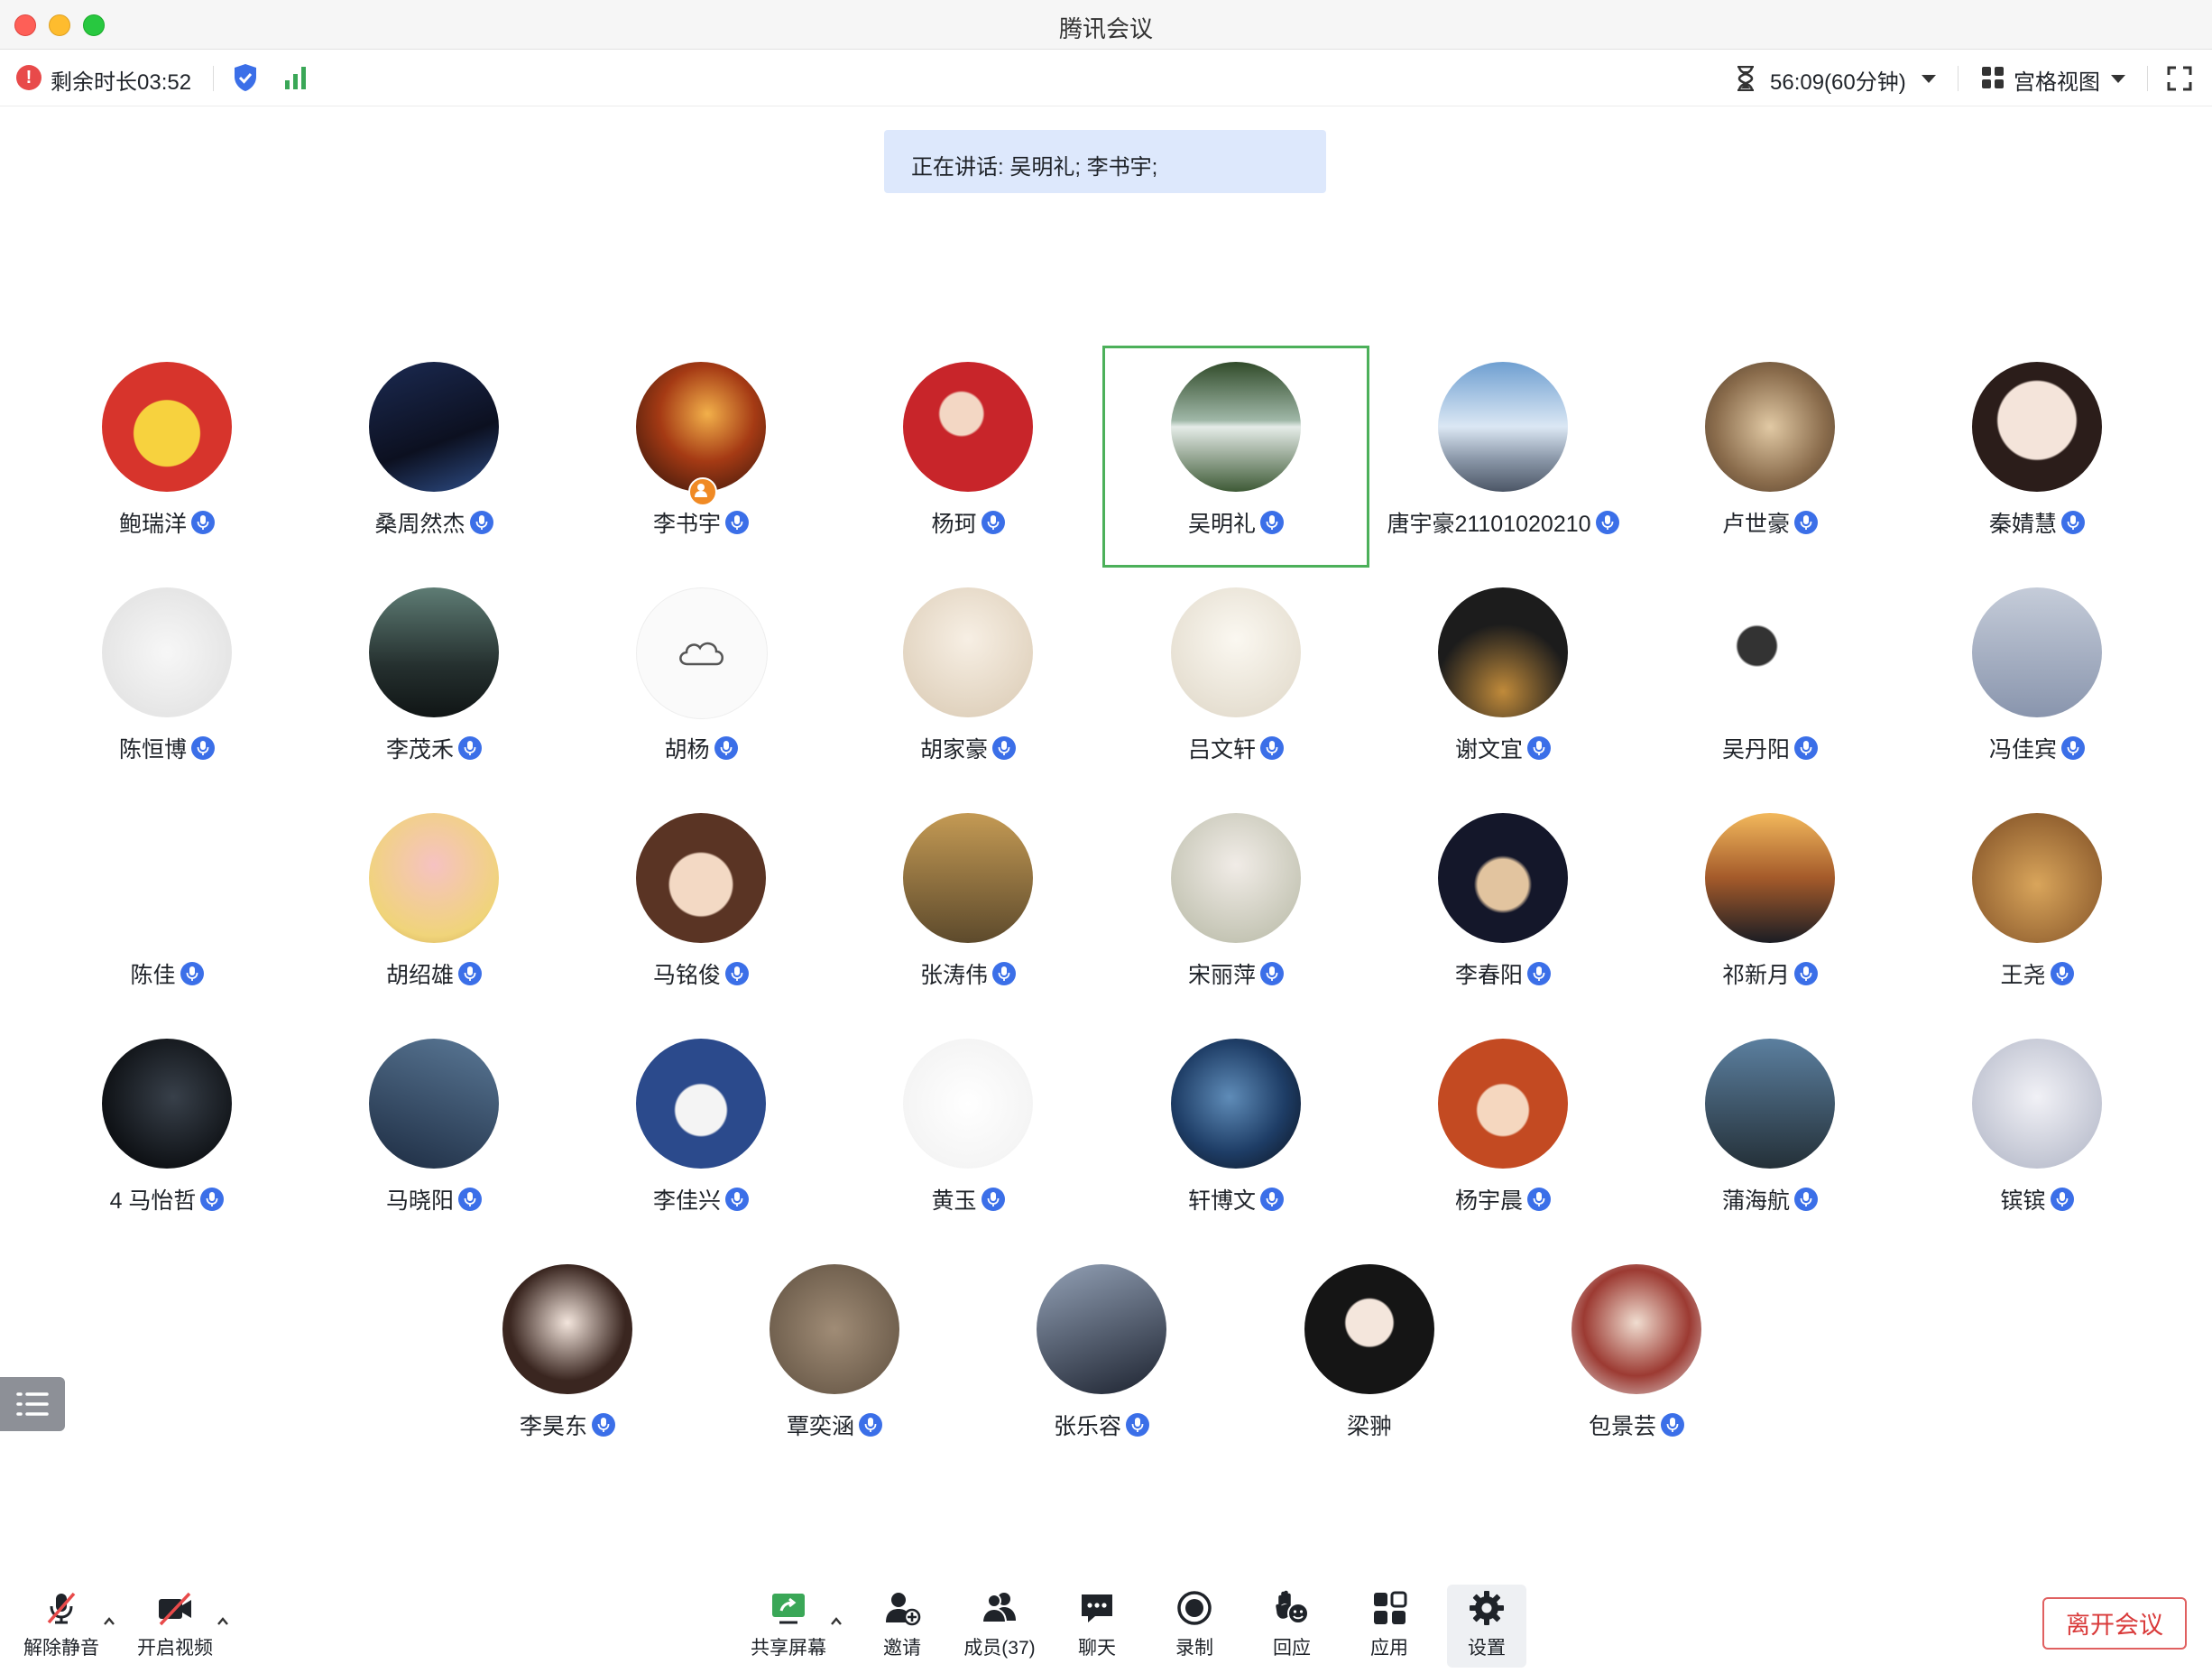  Describe the element at coordinates (433, 682) in the screenshot. I see `participant-tile: 李茂禾` at that location.